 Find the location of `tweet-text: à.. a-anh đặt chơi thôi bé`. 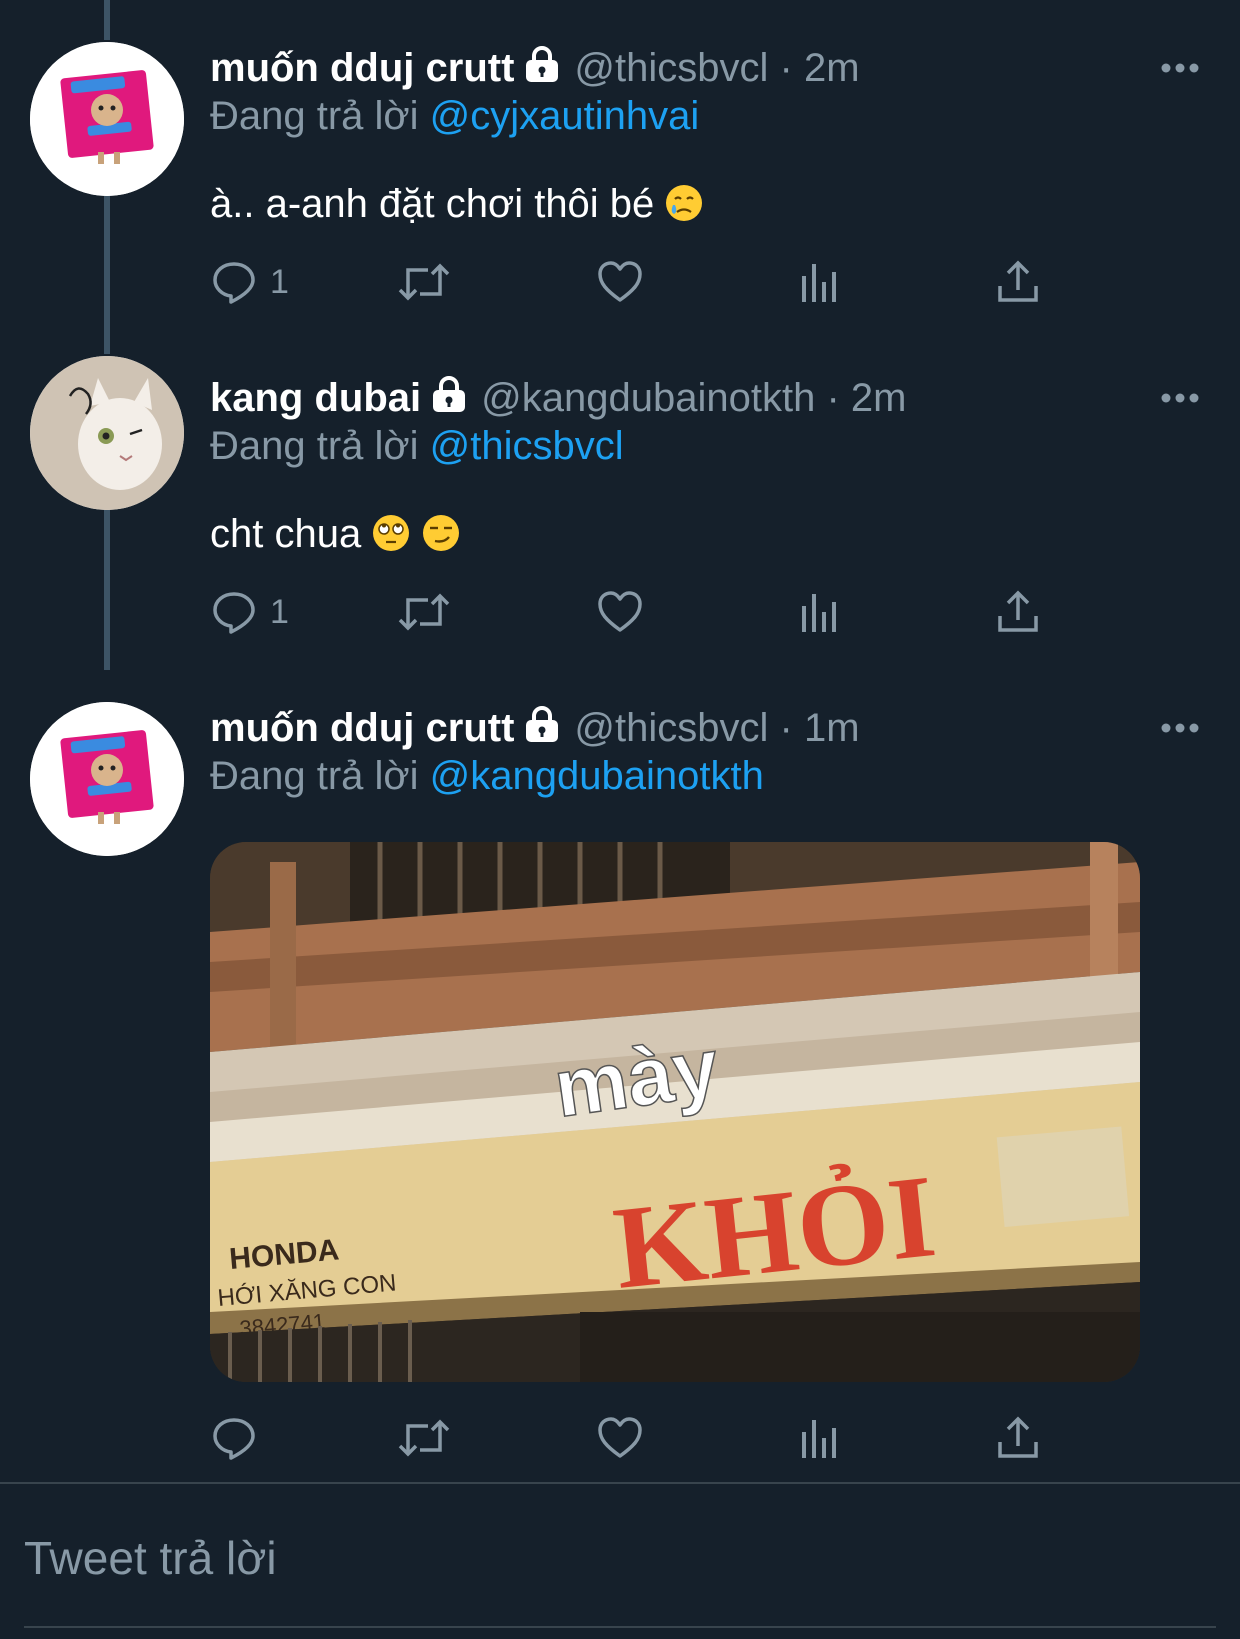

tweet-text: à.. a-anh đặt chơi thôi bé is located at coordinates (457, 207).